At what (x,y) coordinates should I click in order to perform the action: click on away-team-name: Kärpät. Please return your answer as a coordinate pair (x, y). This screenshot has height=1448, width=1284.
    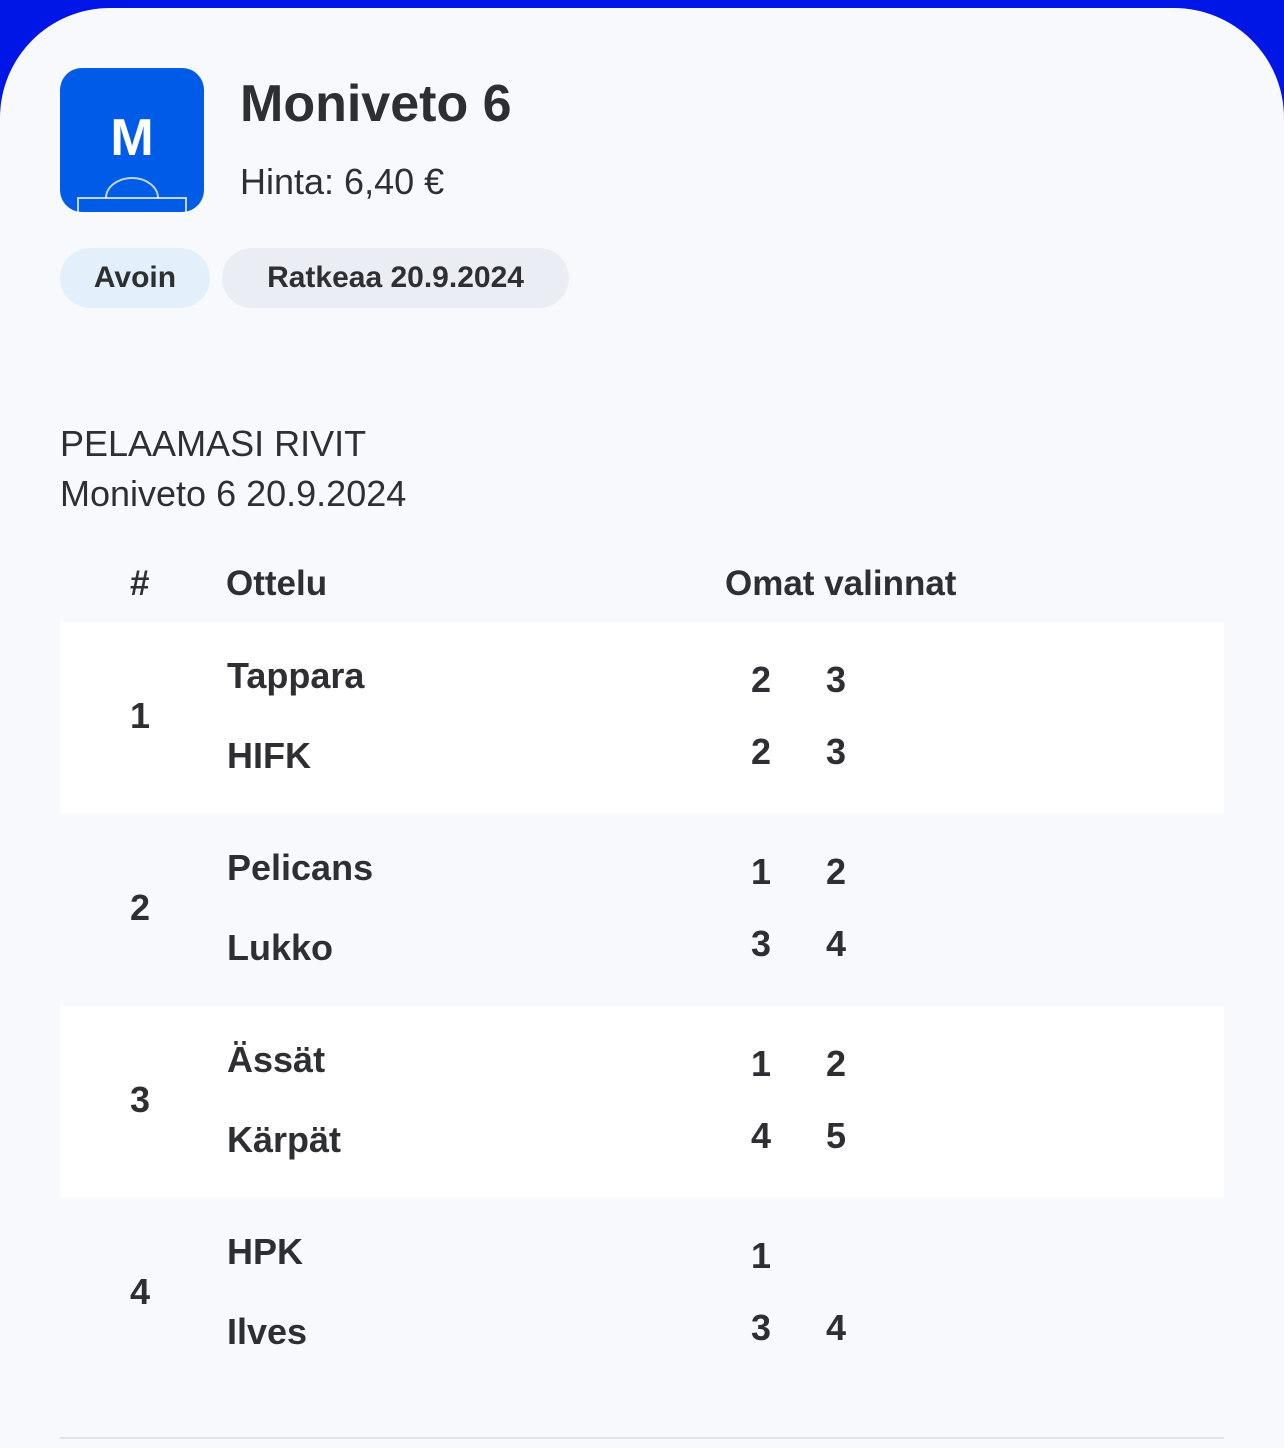
    Looking at the image, I should click on (284, 1139).